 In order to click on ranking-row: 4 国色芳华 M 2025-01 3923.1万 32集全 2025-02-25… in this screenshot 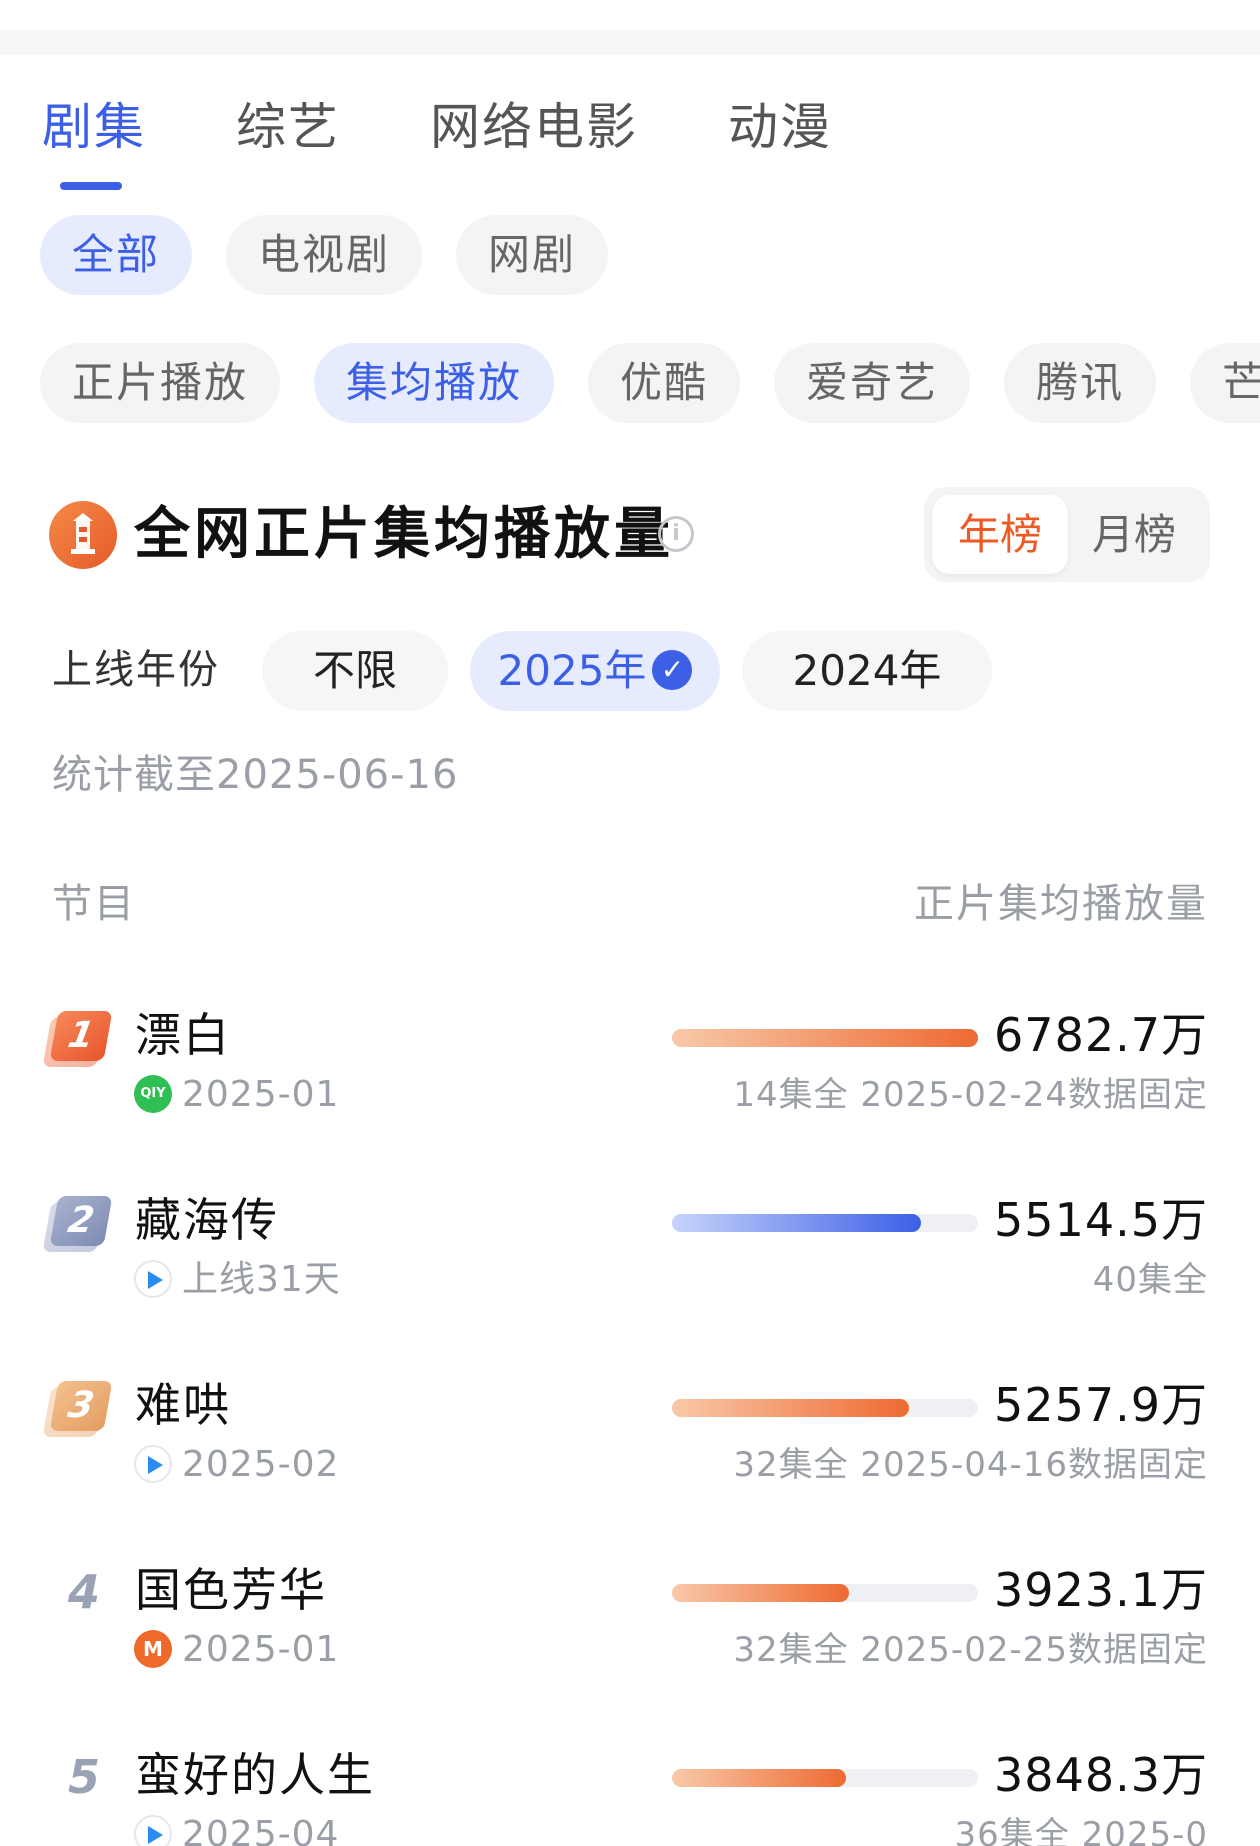, I will do `click(630, 1648)`.